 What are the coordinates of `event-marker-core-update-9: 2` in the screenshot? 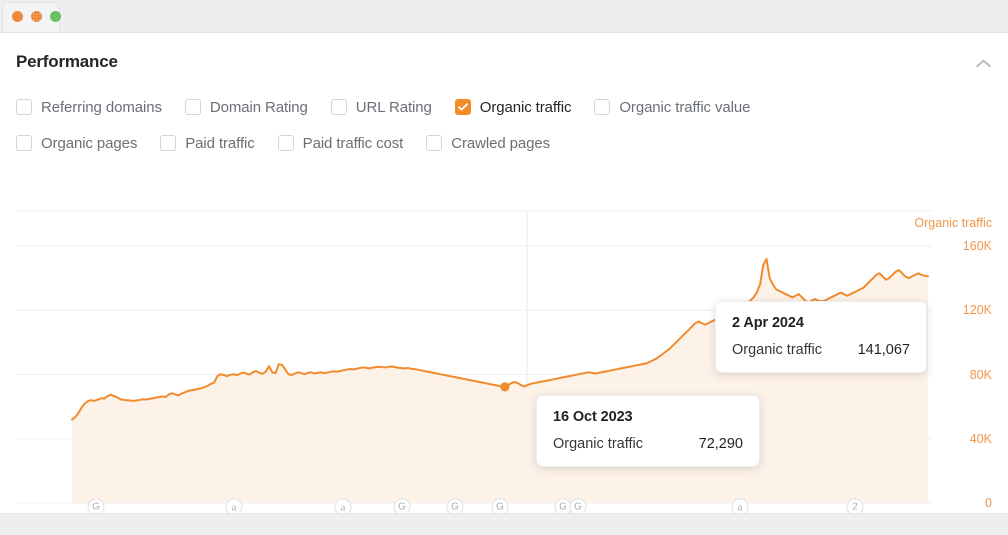 It's located at (855, 505).